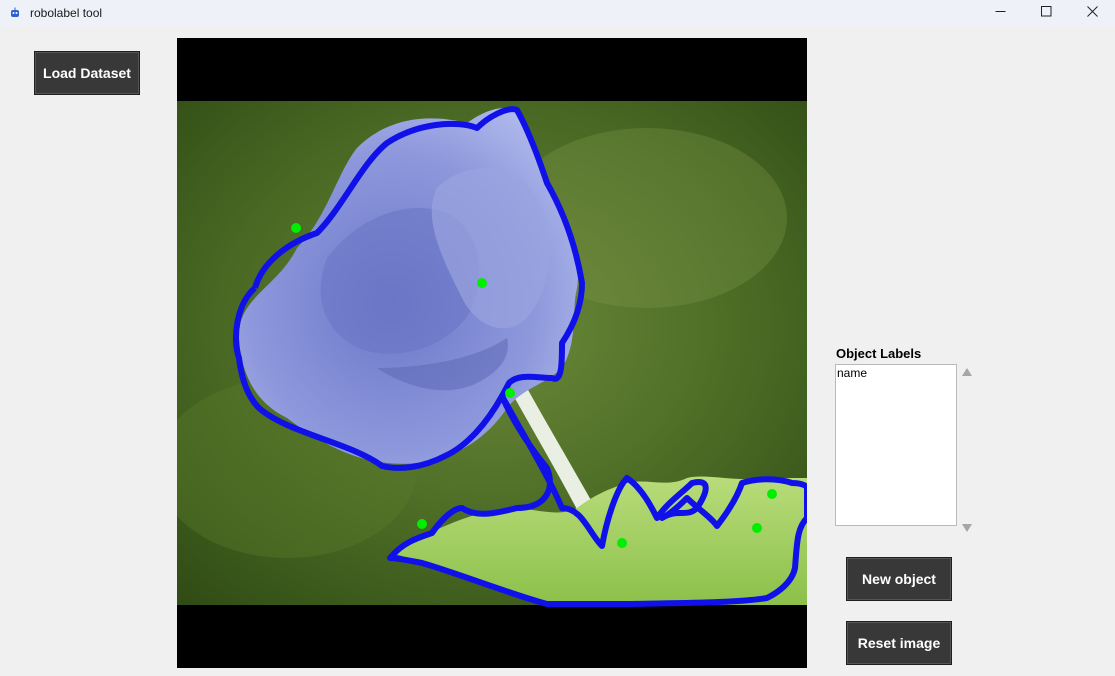 This screenshot has height=676, width=1115. What do you see at coordinates (967, 528) in the screenshot?
I see `scroll-down-arrow-icon` at bounding box center [967, 528].